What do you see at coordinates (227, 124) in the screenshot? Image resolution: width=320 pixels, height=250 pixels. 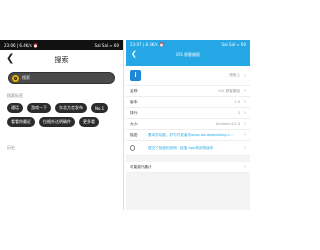 I see `row-value: Android 4.0.3` at bounding box center [227, 124].